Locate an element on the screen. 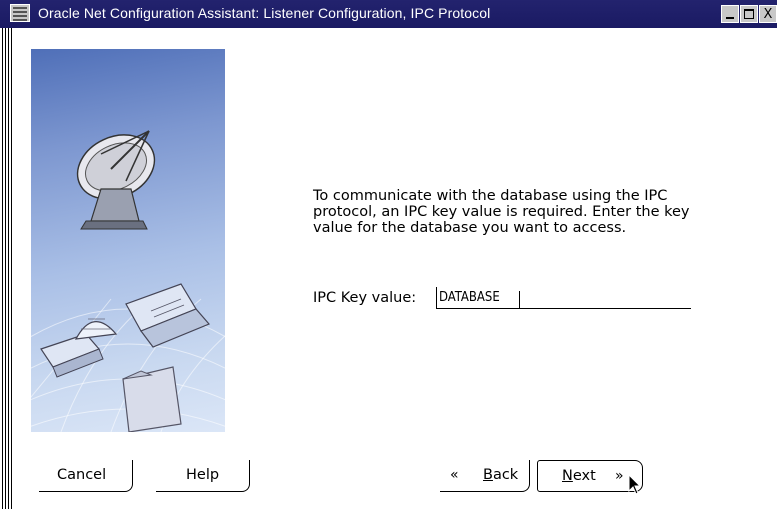 The width and height of the screenshot is (777, 509). next-button-label: Next is located at coordinates (579, 476).